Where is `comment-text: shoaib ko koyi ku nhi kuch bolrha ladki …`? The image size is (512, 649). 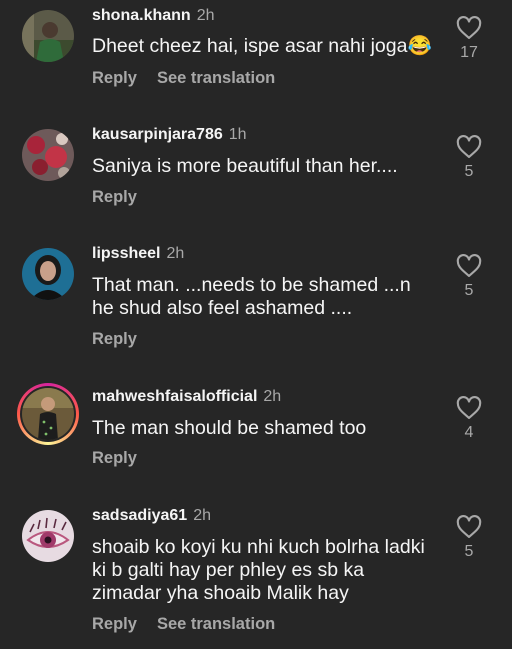
comment-text: shoaib ko koyi ku nhi kuch bolrha ladki … is located at coordinates (258, 570).